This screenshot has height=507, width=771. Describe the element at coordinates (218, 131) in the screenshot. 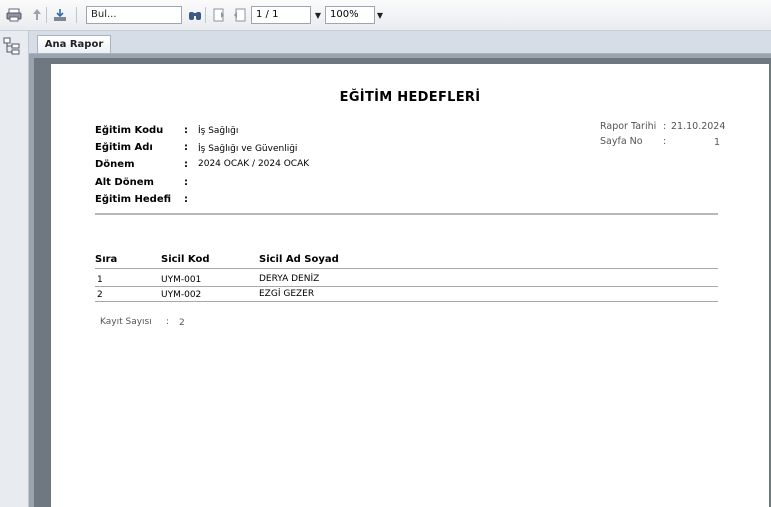

I see `field-value: İş Sağlığı` at that location.